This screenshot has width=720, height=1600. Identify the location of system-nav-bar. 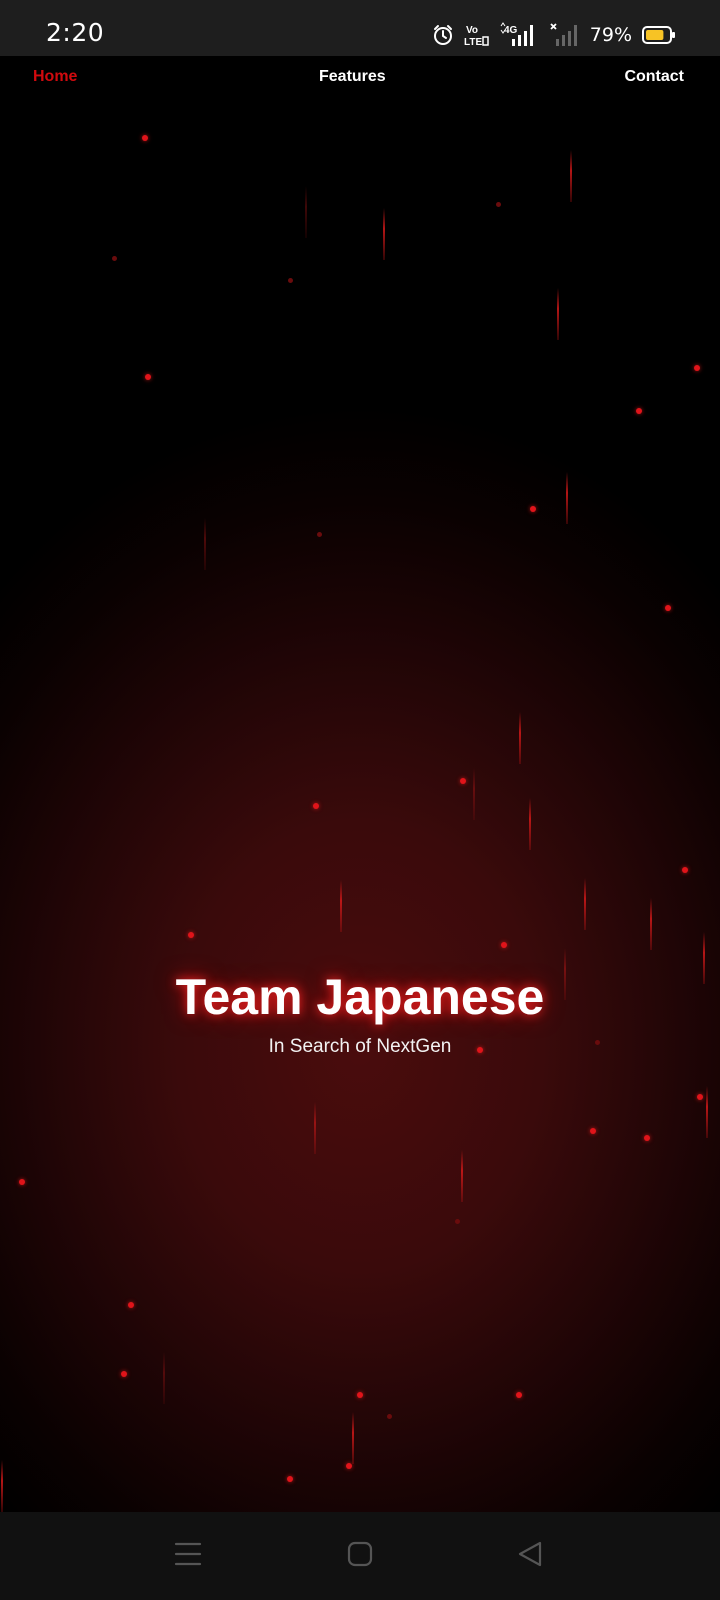
(360, 1556).